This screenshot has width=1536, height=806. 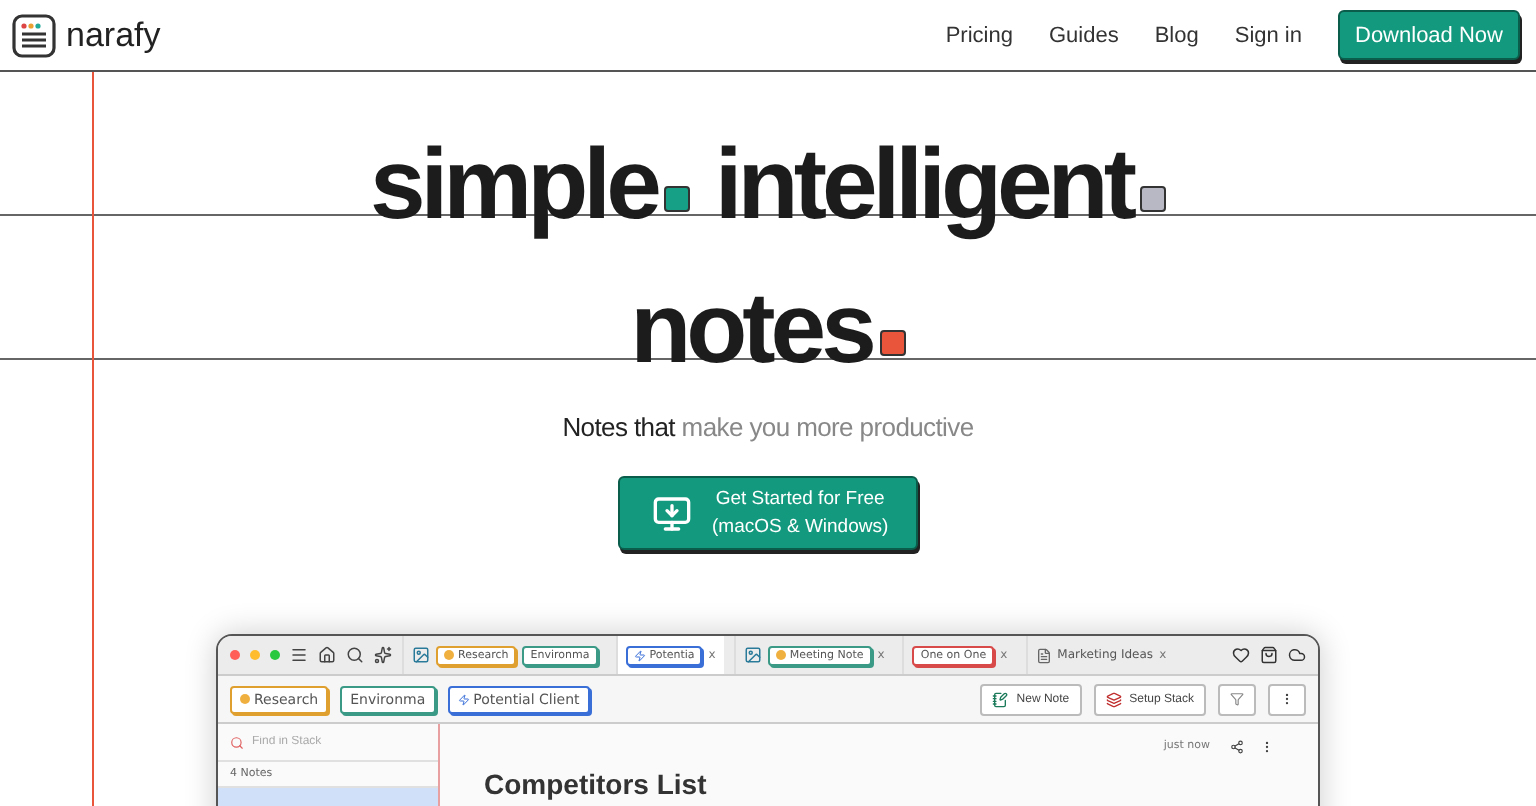 I want to click on more-button, so click(x=1287, y=699).